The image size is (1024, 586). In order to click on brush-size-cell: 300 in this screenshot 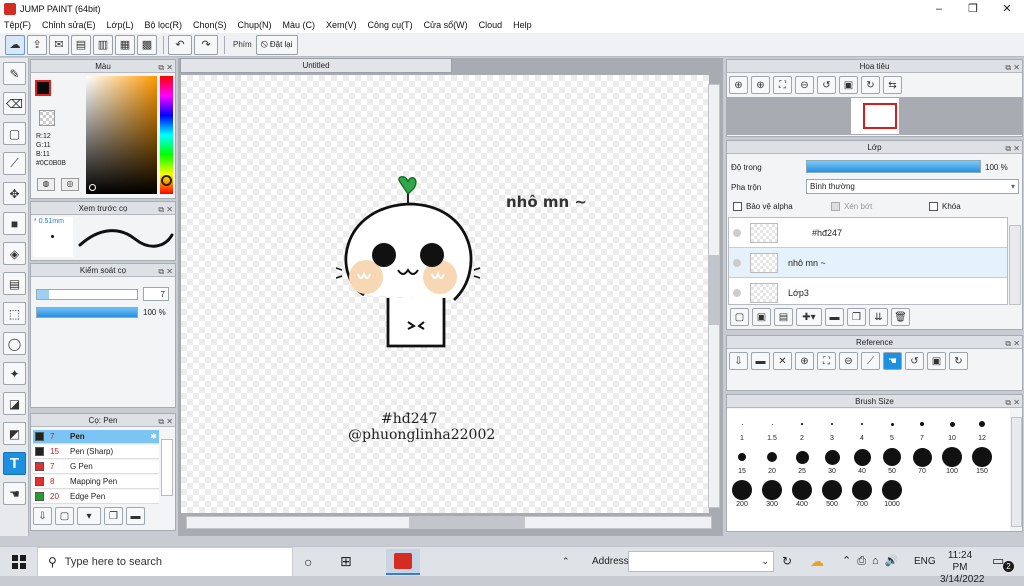, I will do `click(772, 493)`.